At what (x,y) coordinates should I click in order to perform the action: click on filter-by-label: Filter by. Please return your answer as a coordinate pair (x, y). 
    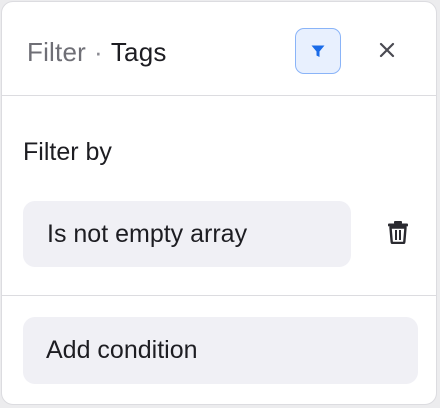
    Looking at the image, I should click on (67, 152).